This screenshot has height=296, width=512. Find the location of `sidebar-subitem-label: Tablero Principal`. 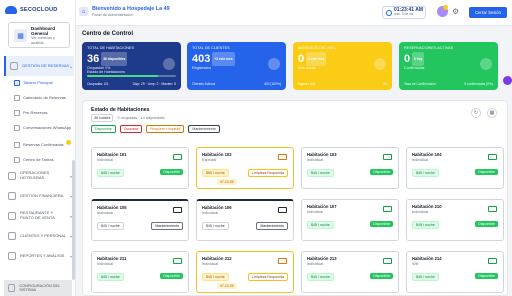

sidebar-subitem-label: Tablero Principal is located at coordinates (38, 82).